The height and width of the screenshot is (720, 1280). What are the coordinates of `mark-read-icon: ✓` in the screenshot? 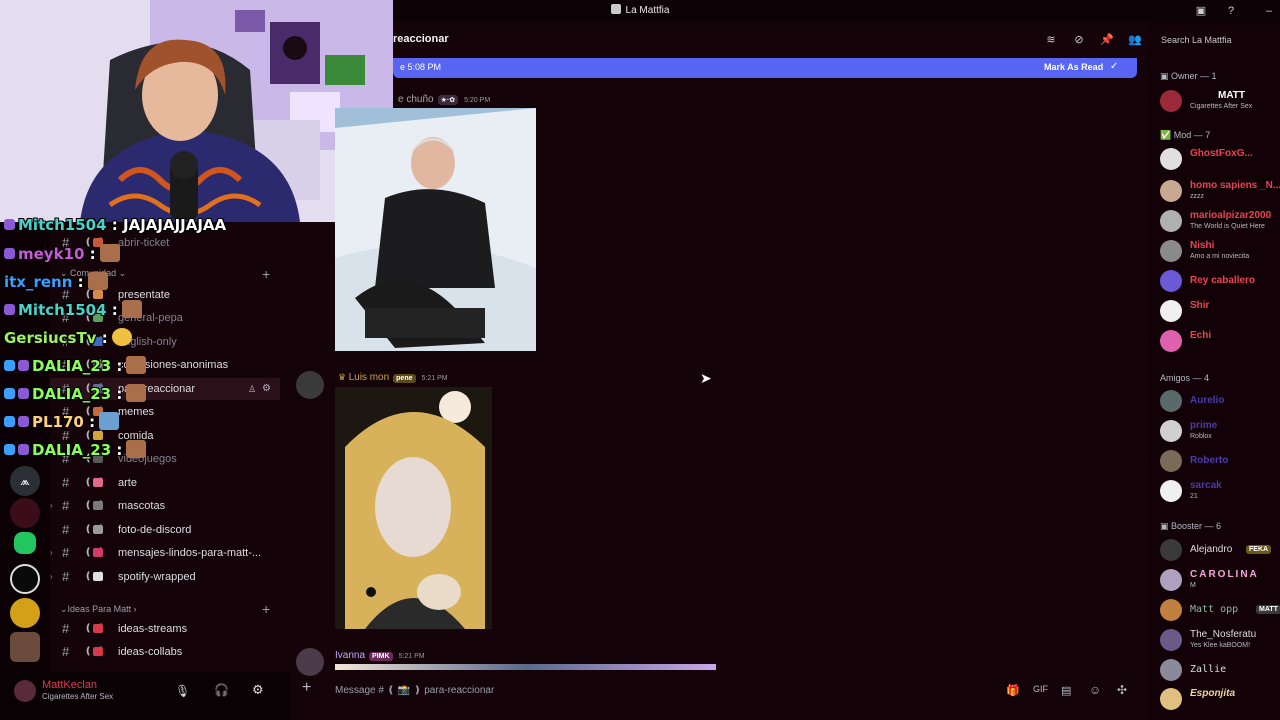 It's located at (1114, 66).